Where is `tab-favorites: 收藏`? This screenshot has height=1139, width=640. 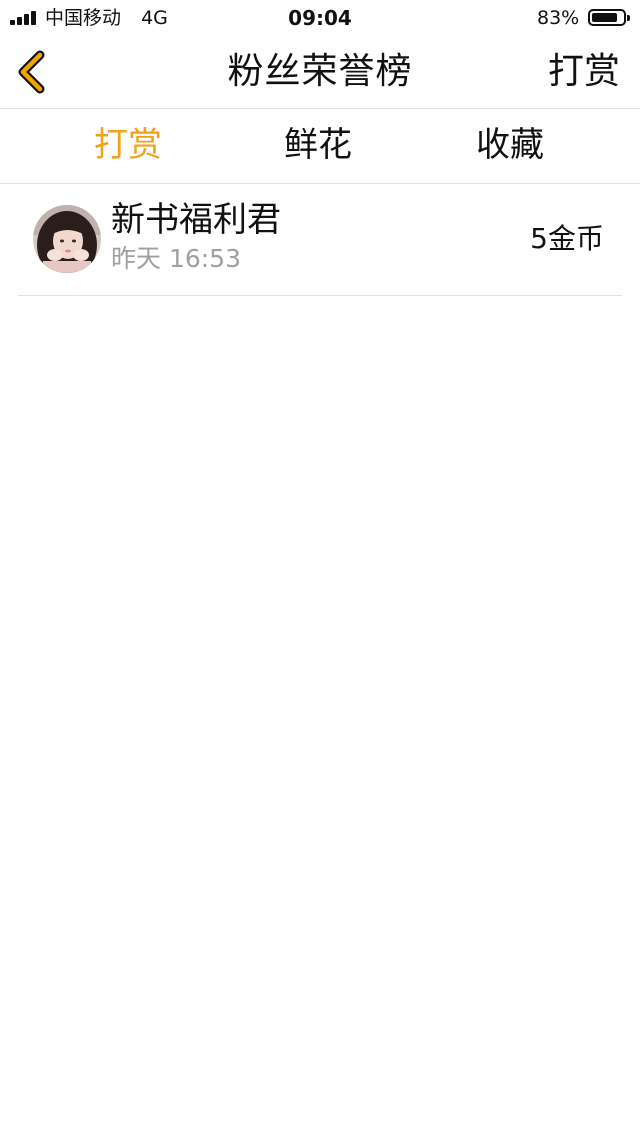
tab-favorites: 收藏 is located at coordinates (510, 145).